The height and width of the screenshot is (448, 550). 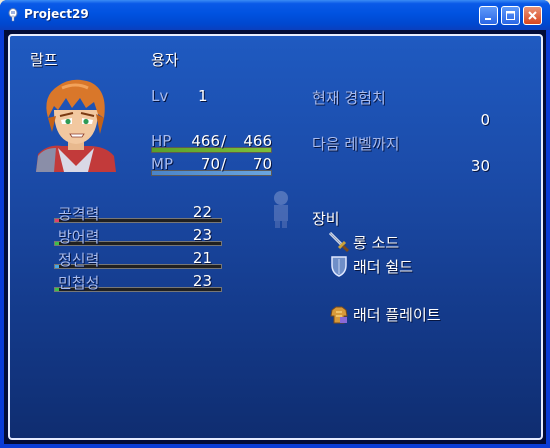 I want to click on equipment-heading: 장비, so click(x=326, y=219).